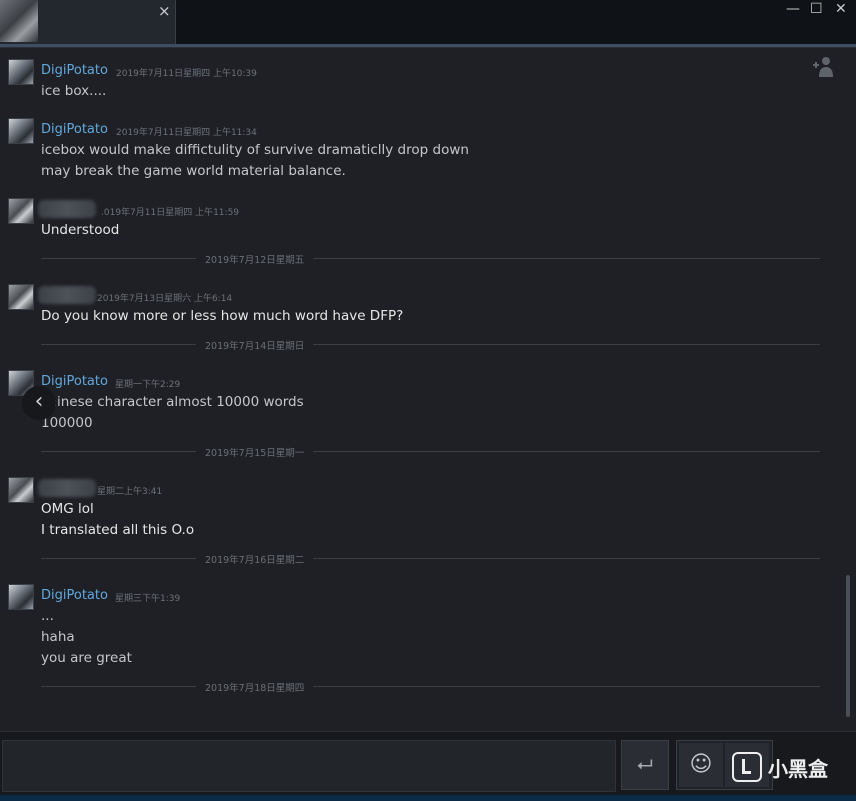 Image resolution: width=856 pixels, height=801 pixels. I want to click on logo-icon, so click(747, 767).